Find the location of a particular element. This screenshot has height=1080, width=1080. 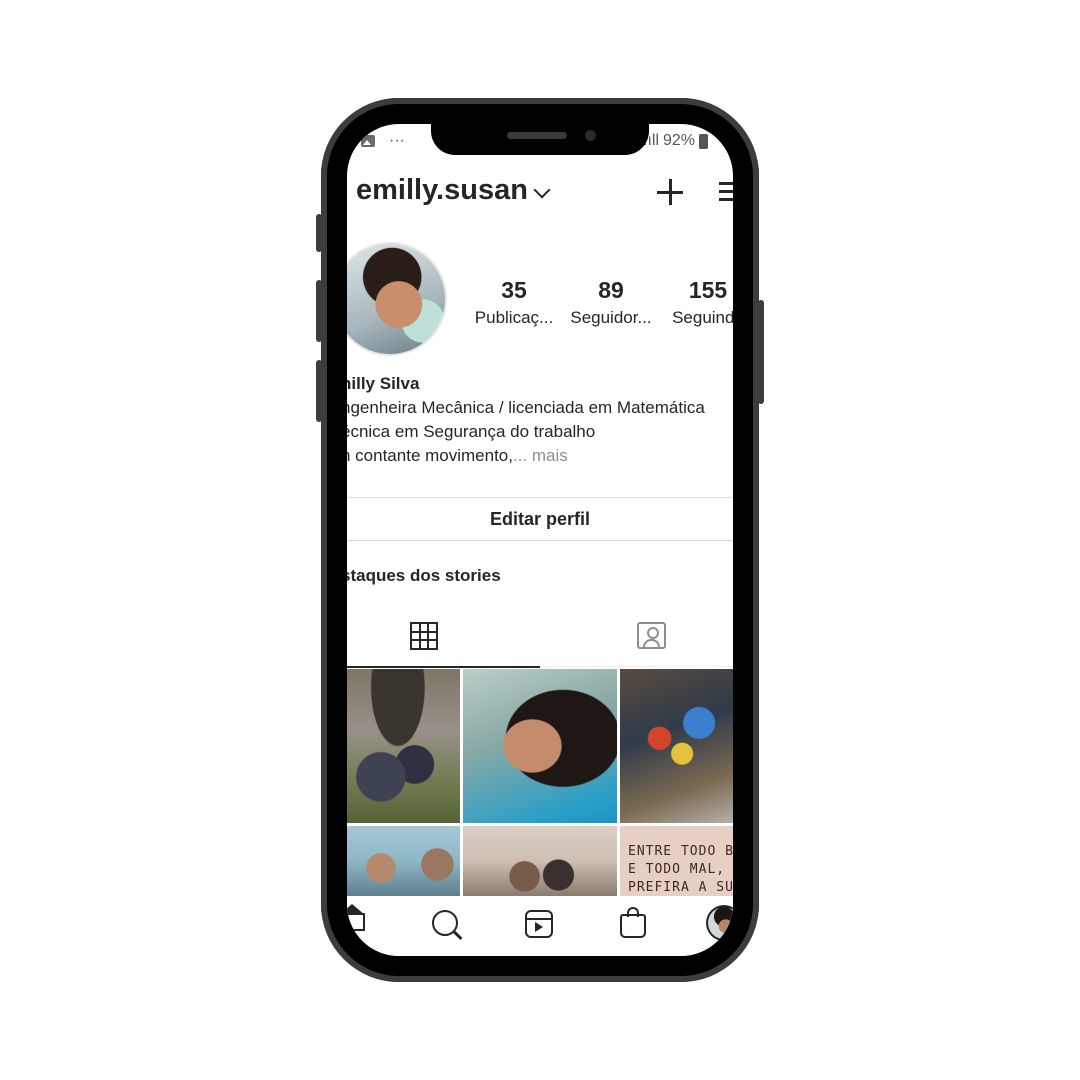

battery-percent: 92% is located at coordinates (679, 140).